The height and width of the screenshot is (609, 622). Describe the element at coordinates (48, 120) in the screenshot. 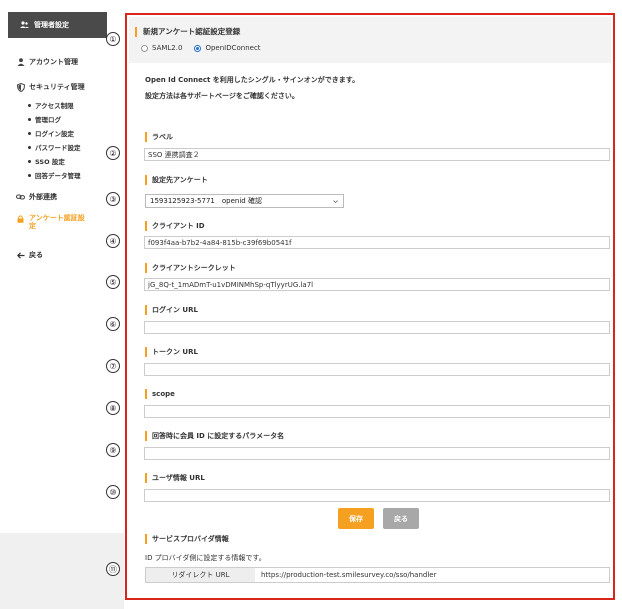

I see `sidebar-subitem-label: 管理ログ` at that location.